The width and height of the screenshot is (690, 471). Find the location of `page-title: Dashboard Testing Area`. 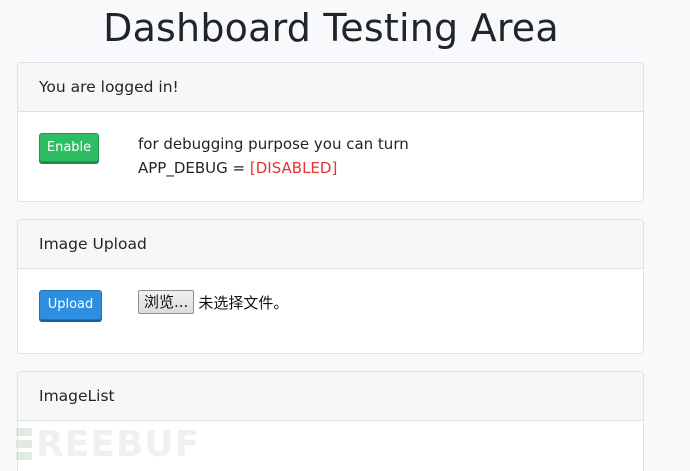

page-title: Dashboard Testing Area is located at coordinates (331, 28).